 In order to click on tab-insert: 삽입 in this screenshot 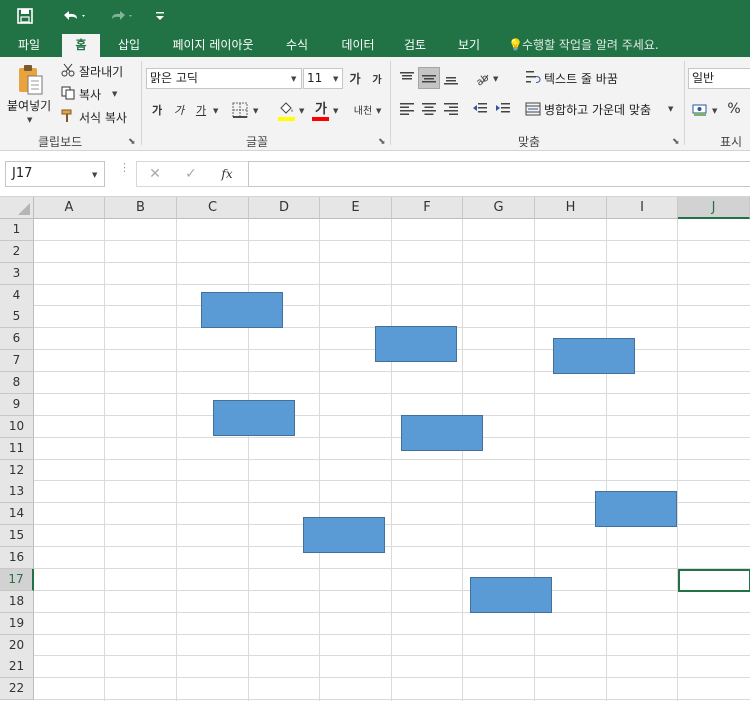, I will do `click(129, 45)`.